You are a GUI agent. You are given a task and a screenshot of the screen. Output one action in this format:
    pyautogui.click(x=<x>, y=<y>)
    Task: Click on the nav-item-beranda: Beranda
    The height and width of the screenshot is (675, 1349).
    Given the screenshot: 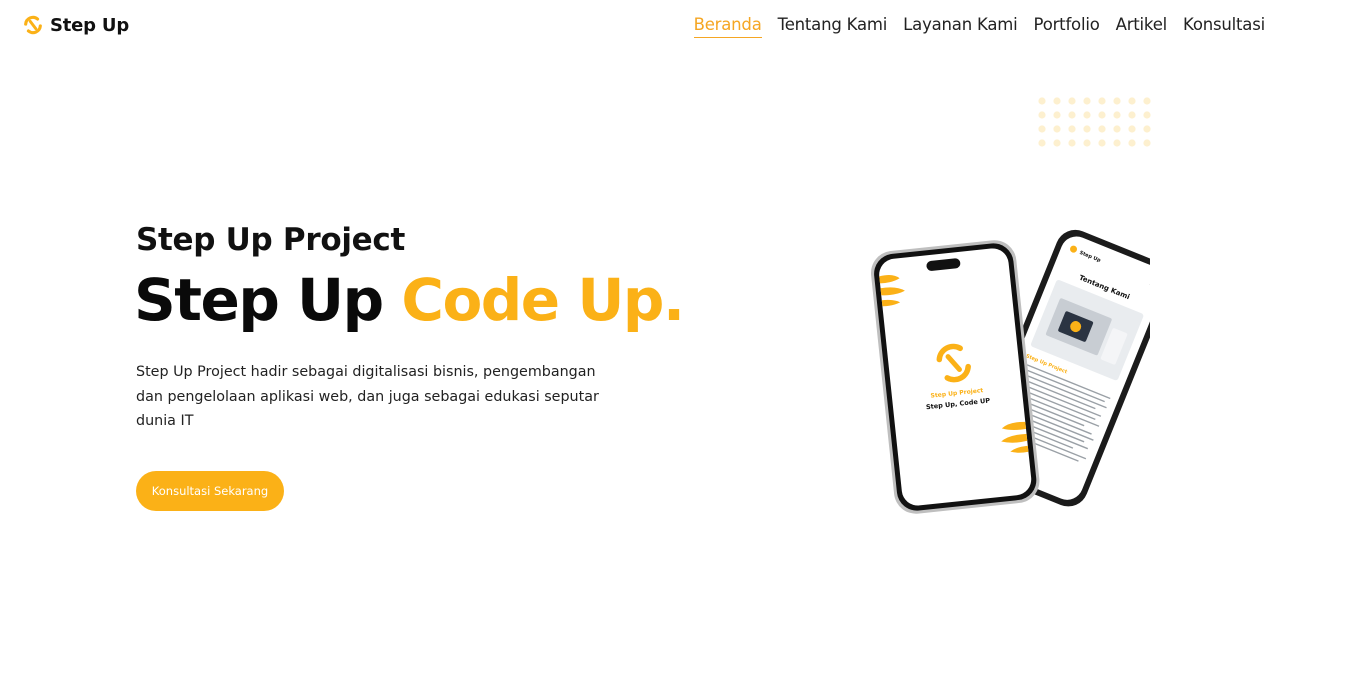 What is the action you would take?
    pyautogui.click(x=727, y=26)
    